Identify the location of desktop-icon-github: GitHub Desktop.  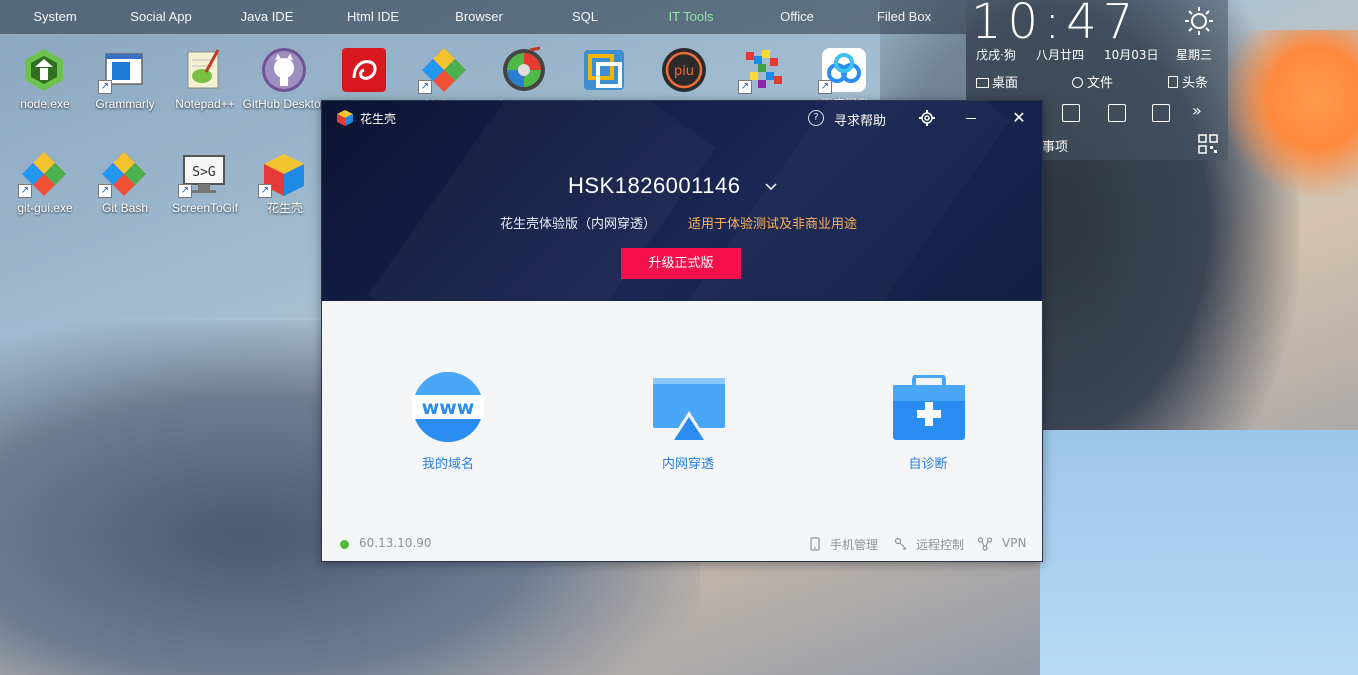
(284, 85).